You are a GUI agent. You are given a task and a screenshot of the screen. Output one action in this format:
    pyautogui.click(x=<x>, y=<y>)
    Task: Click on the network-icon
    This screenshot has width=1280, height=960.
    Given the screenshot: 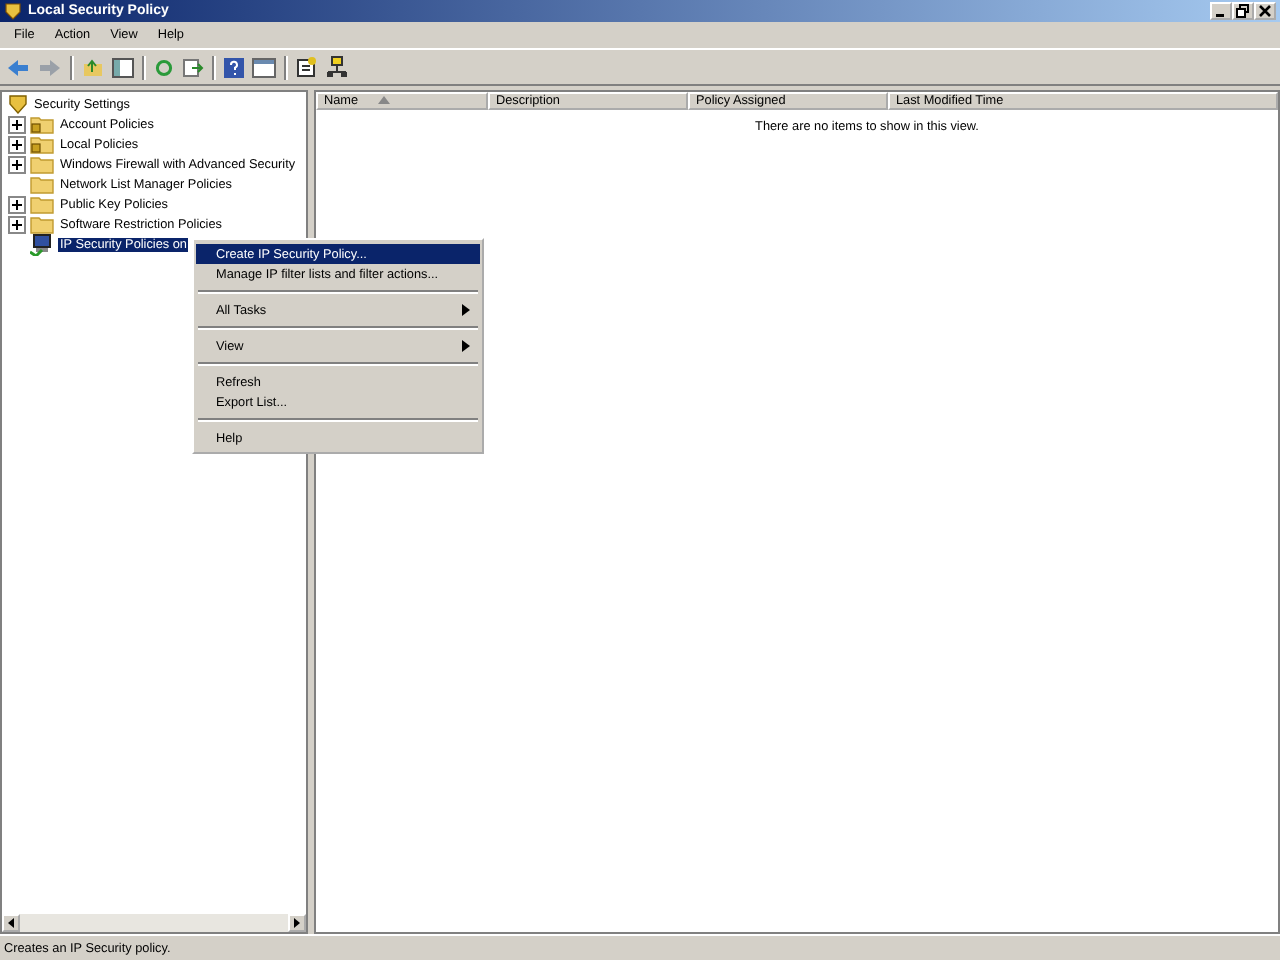 What is the action you would take?
    pyautogui.click(x=337, y=67)
    